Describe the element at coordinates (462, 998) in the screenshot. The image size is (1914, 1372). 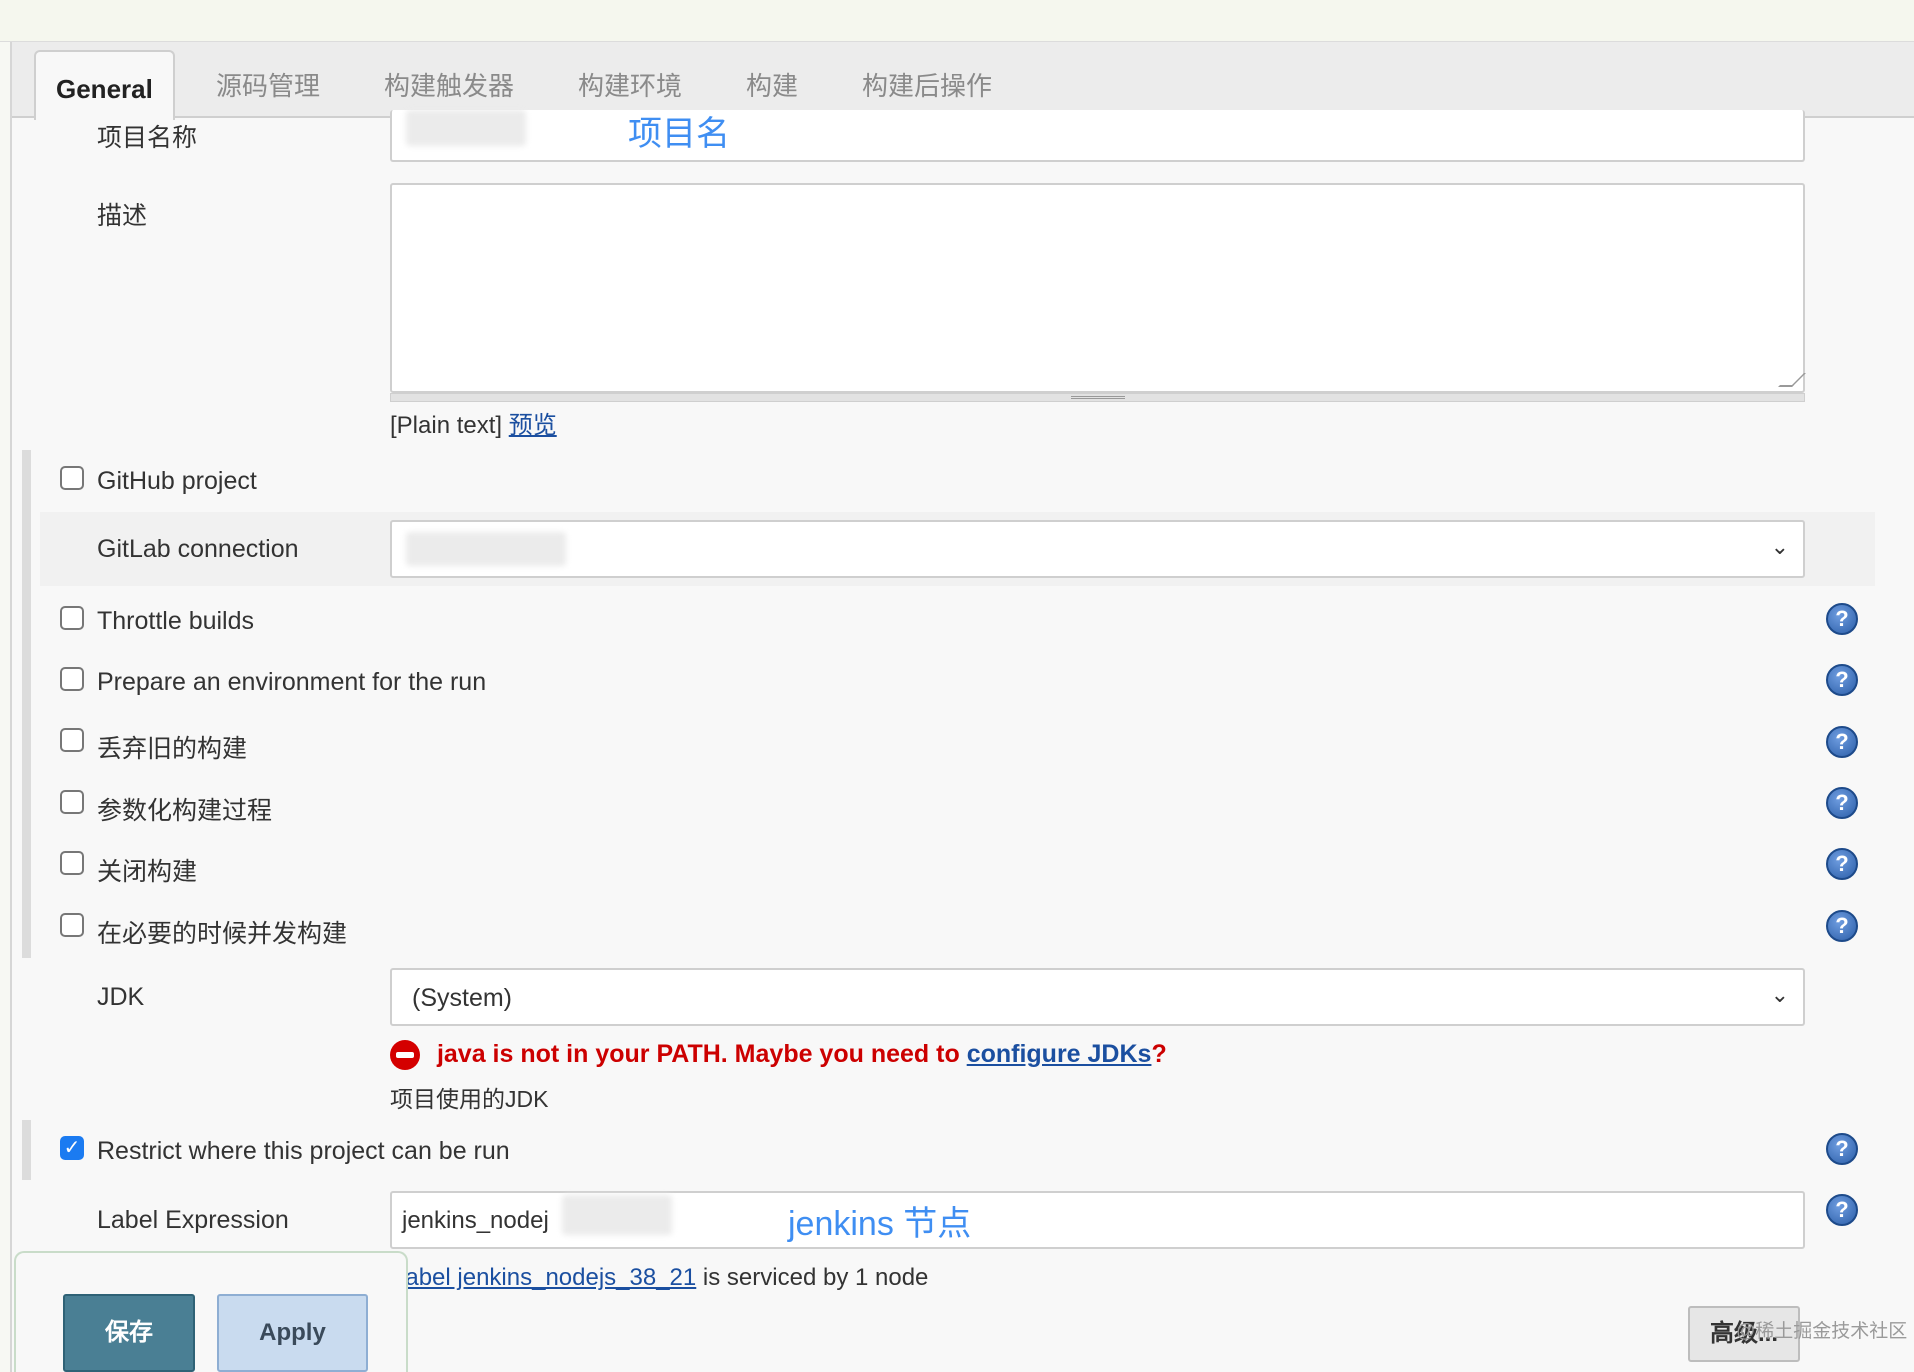
I see `jdk-selected-value: (System)` at that location.